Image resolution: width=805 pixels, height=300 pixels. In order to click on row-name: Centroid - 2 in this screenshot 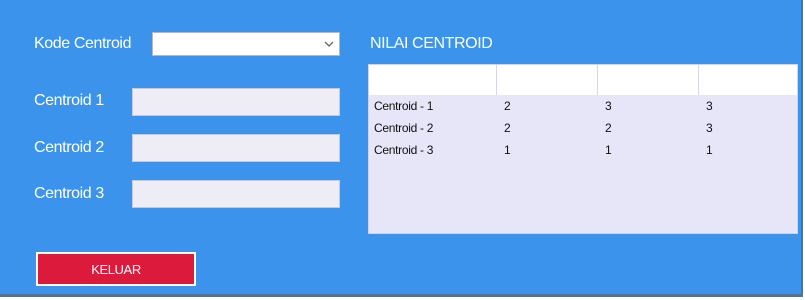, I will do `click(404, 128)`.